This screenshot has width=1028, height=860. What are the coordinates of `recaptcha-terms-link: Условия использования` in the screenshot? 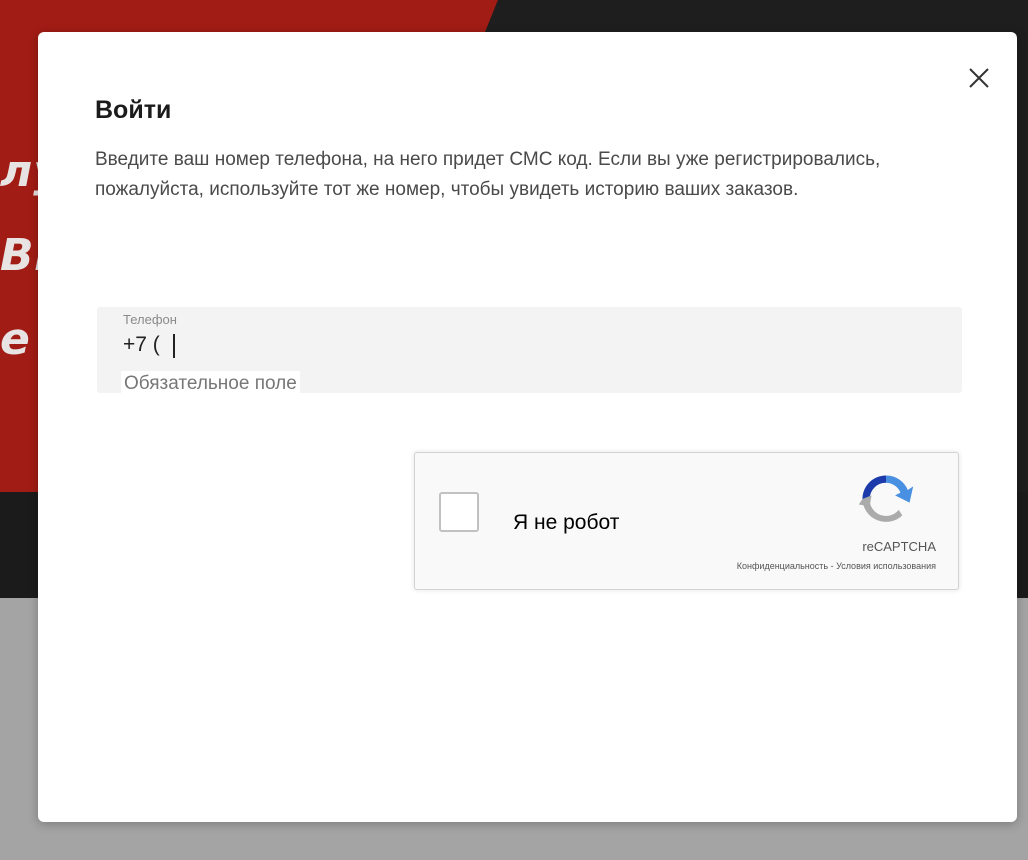 It's located at (886, 566).